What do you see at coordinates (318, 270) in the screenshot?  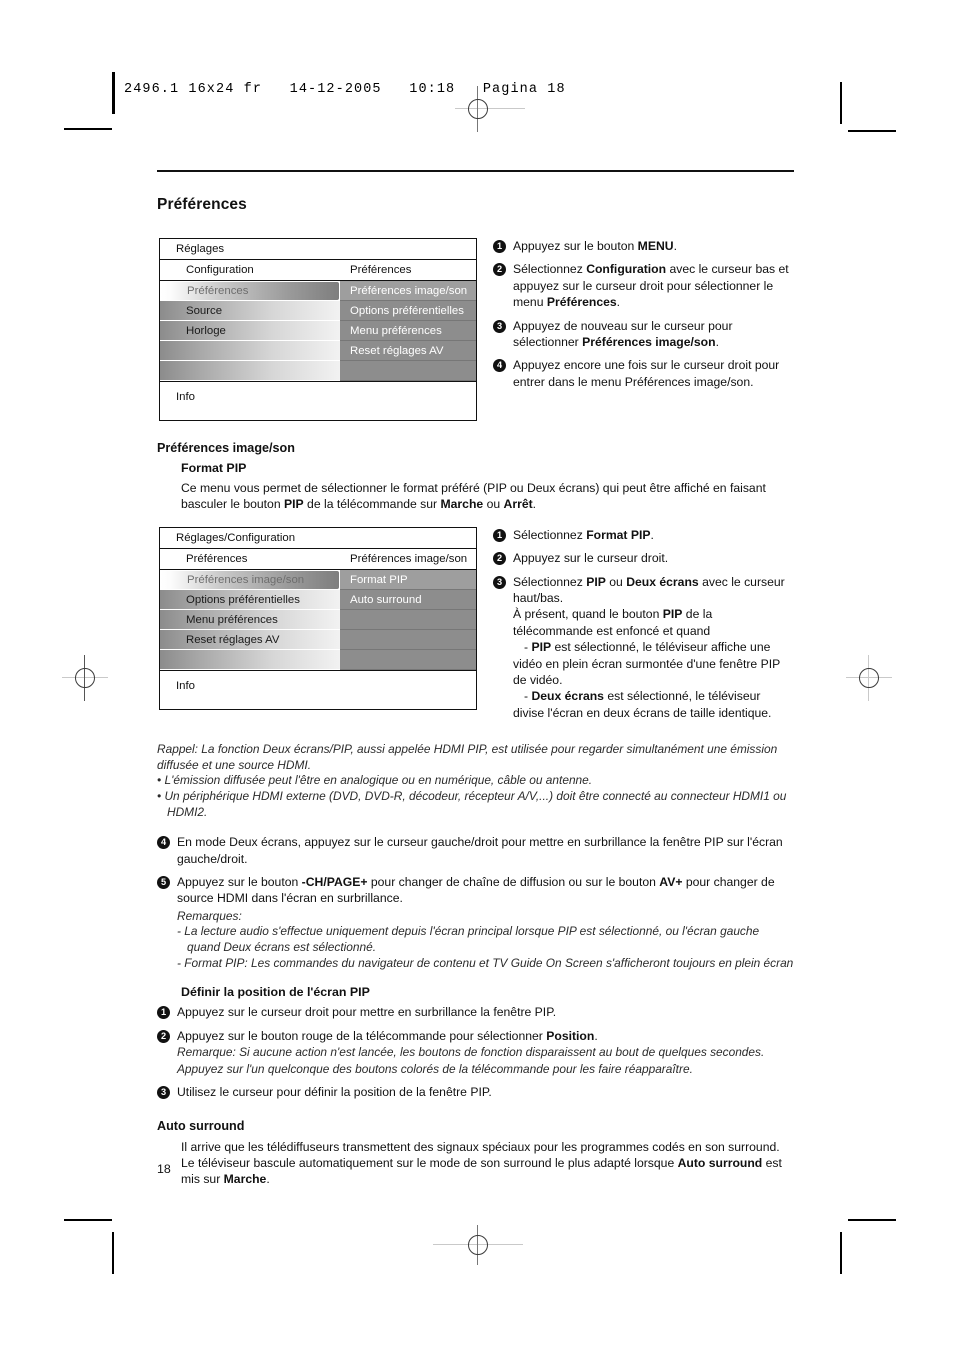 I see `osd-column-headers: Configuration Préférences` at bounding box center [318, 270].